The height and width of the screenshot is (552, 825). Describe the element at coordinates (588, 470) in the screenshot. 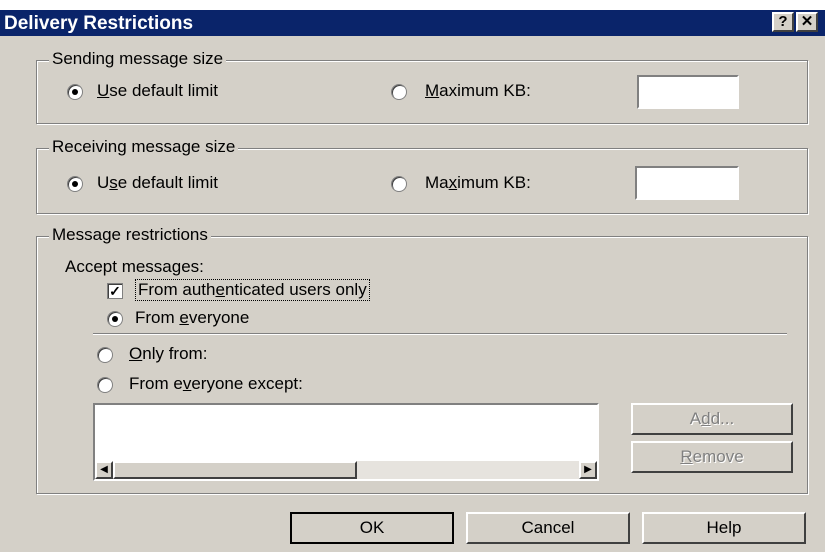

I see `scroll-right-arrow-icon: ▶` at that location.